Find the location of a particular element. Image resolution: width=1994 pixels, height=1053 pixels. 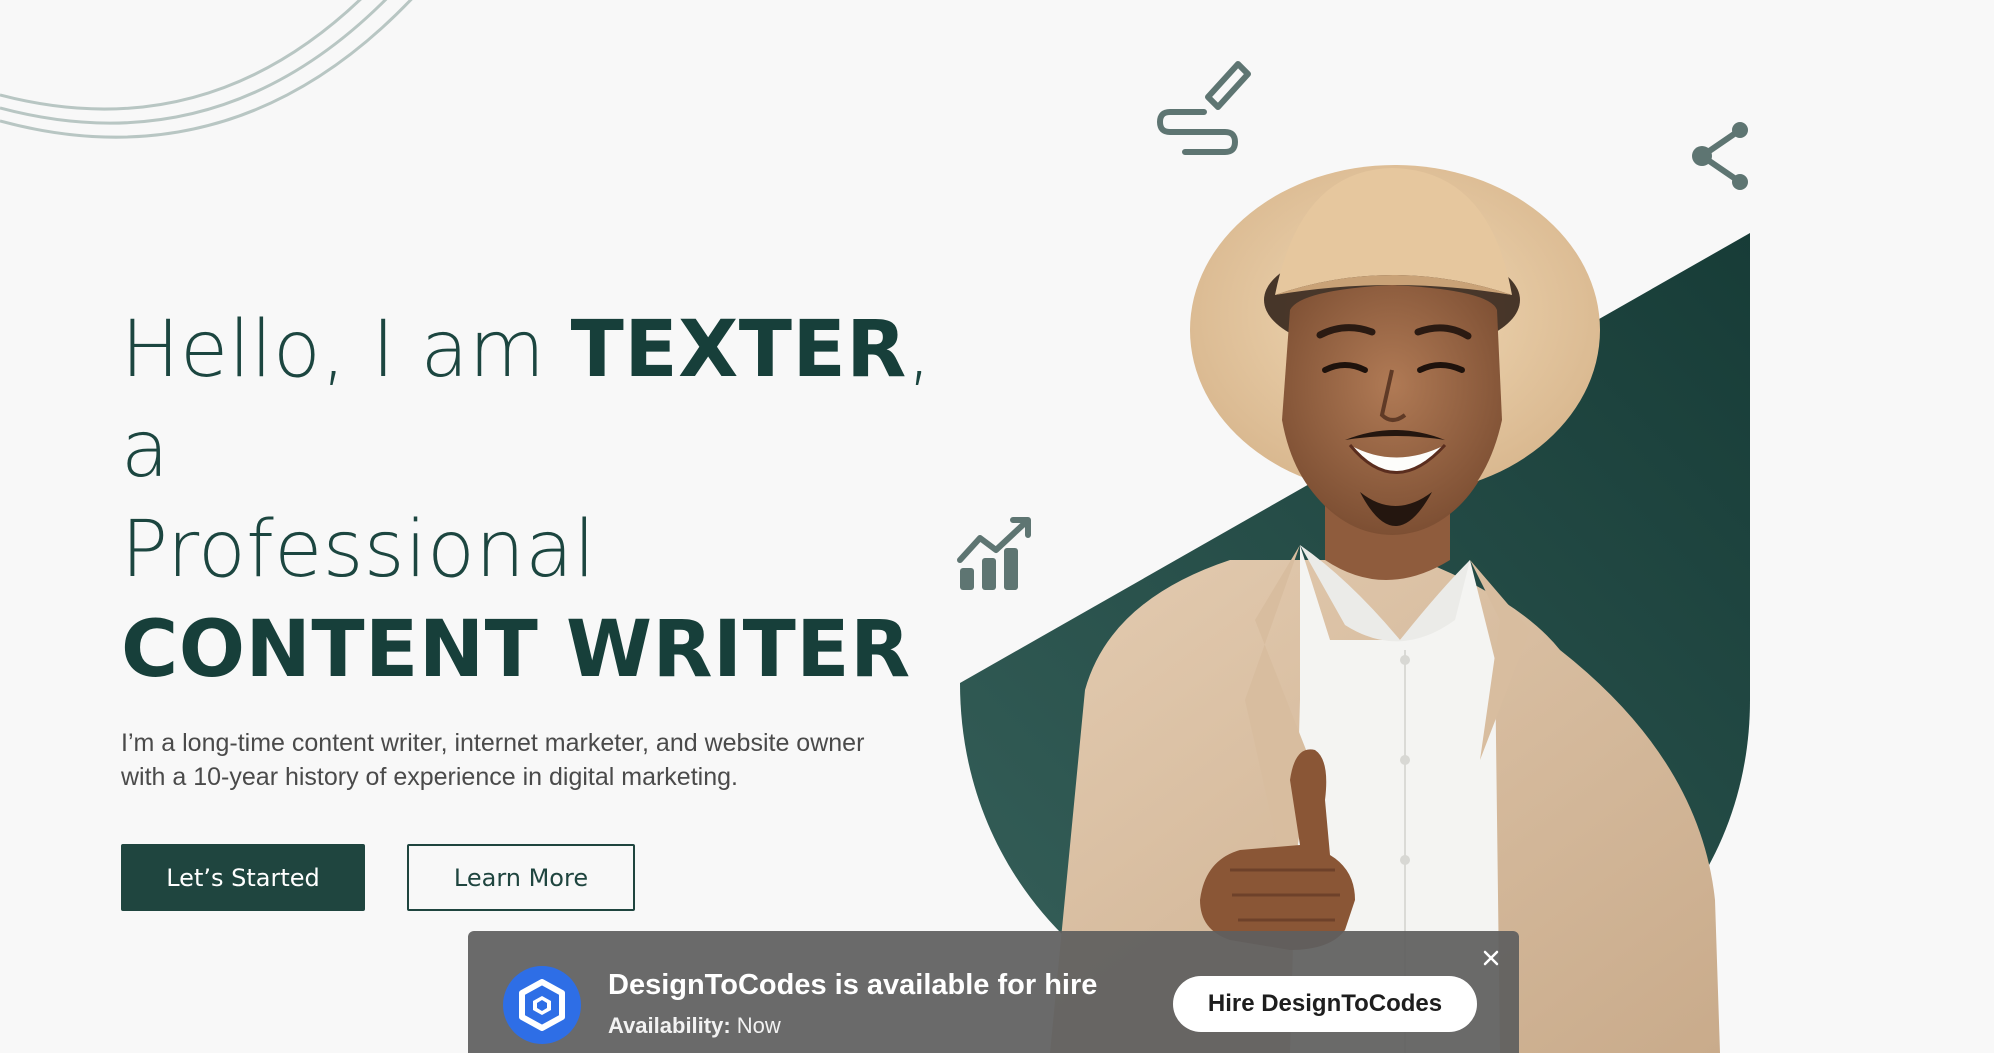

headline-name: TEXTER is located at coordinates (738, 350).